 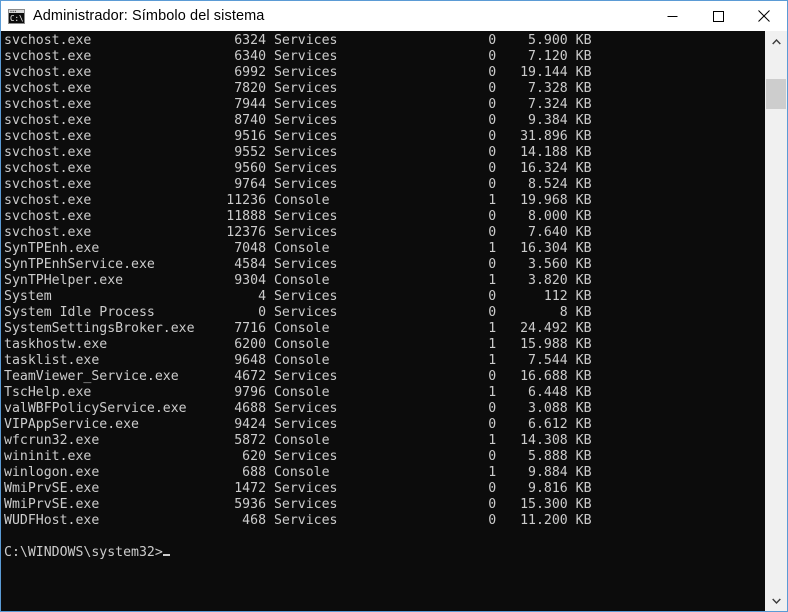 What do you see at coordinates (384, 553) in the screenshot?
I see `prompt-line: C:\WINDOWS\system32>` at bounding box center [384, 553].